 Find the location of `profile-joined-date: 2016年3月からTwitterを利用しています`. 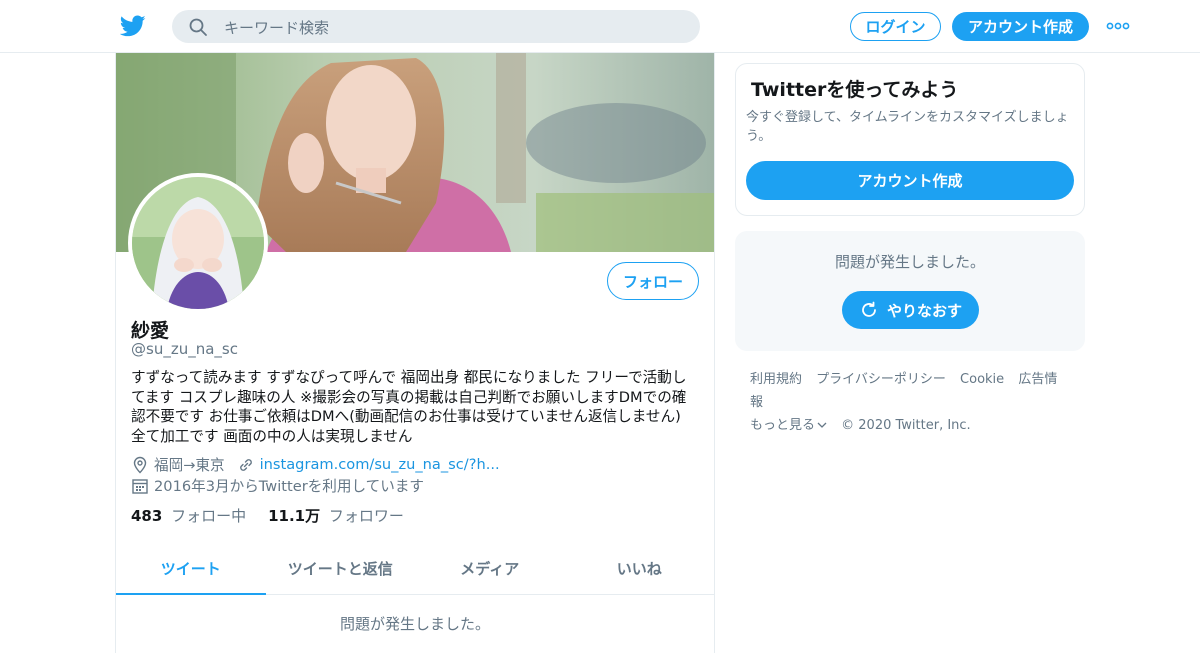

profile-joined-date: 2016年3月からTwitterを利用しています is located at coordinates (289, 486).